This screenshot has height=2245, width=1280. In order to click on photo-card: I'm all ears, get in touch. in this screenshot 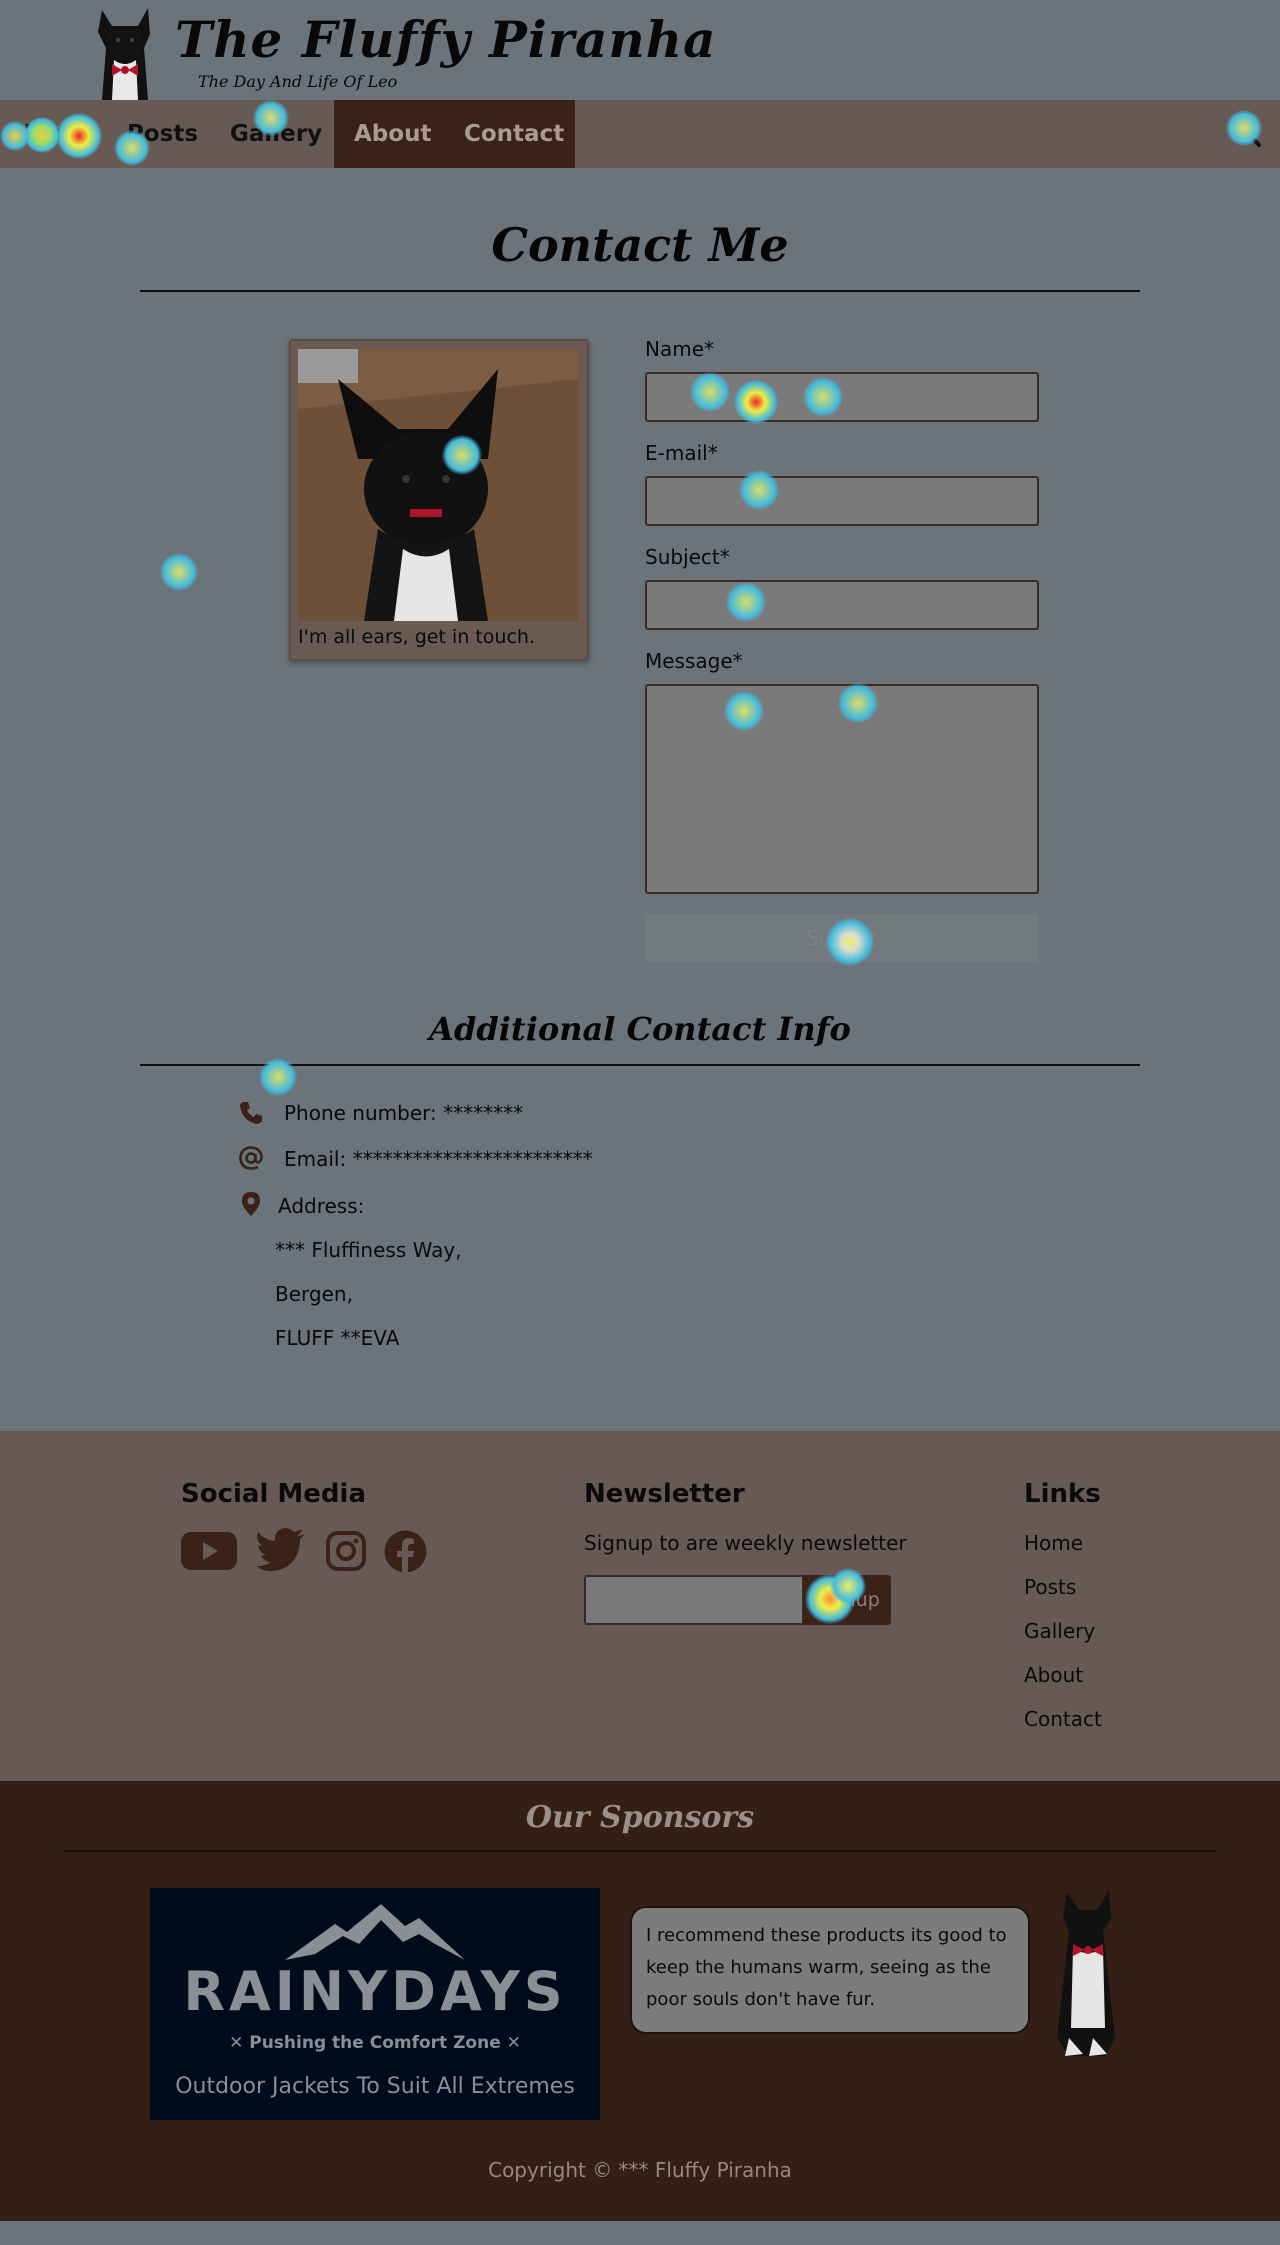, I will do `click(439, 500)`.